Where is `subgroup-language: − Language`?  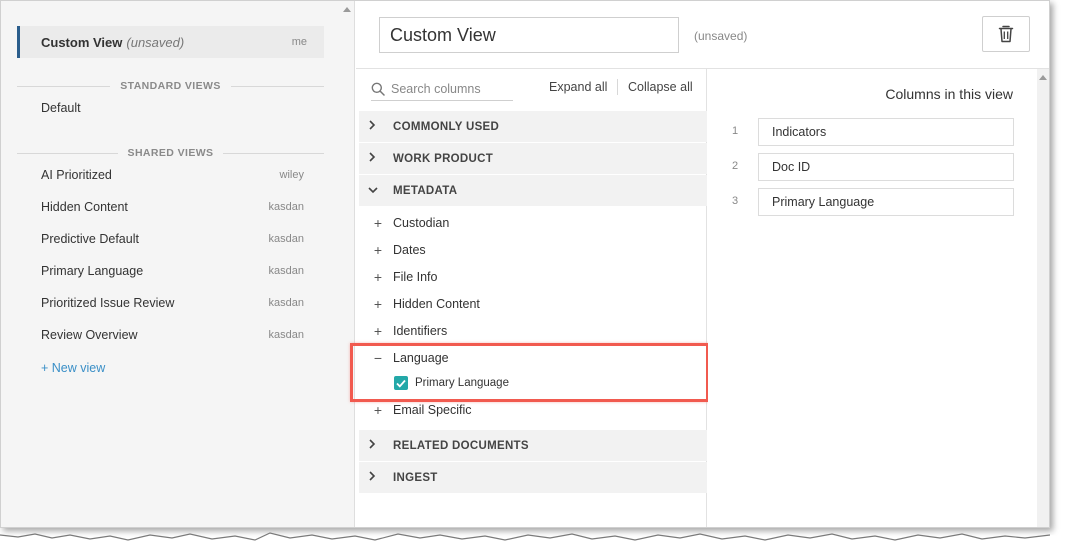 subgroup-language: − Language is located at coordinates (533, 358).